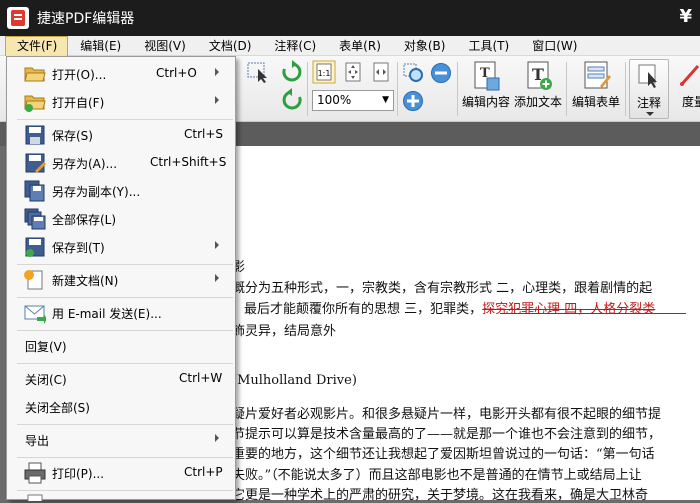 Image resolution: width=700 pixels, height=503 pixels. I want to click on zoom-out-icon, so click(441, 73).